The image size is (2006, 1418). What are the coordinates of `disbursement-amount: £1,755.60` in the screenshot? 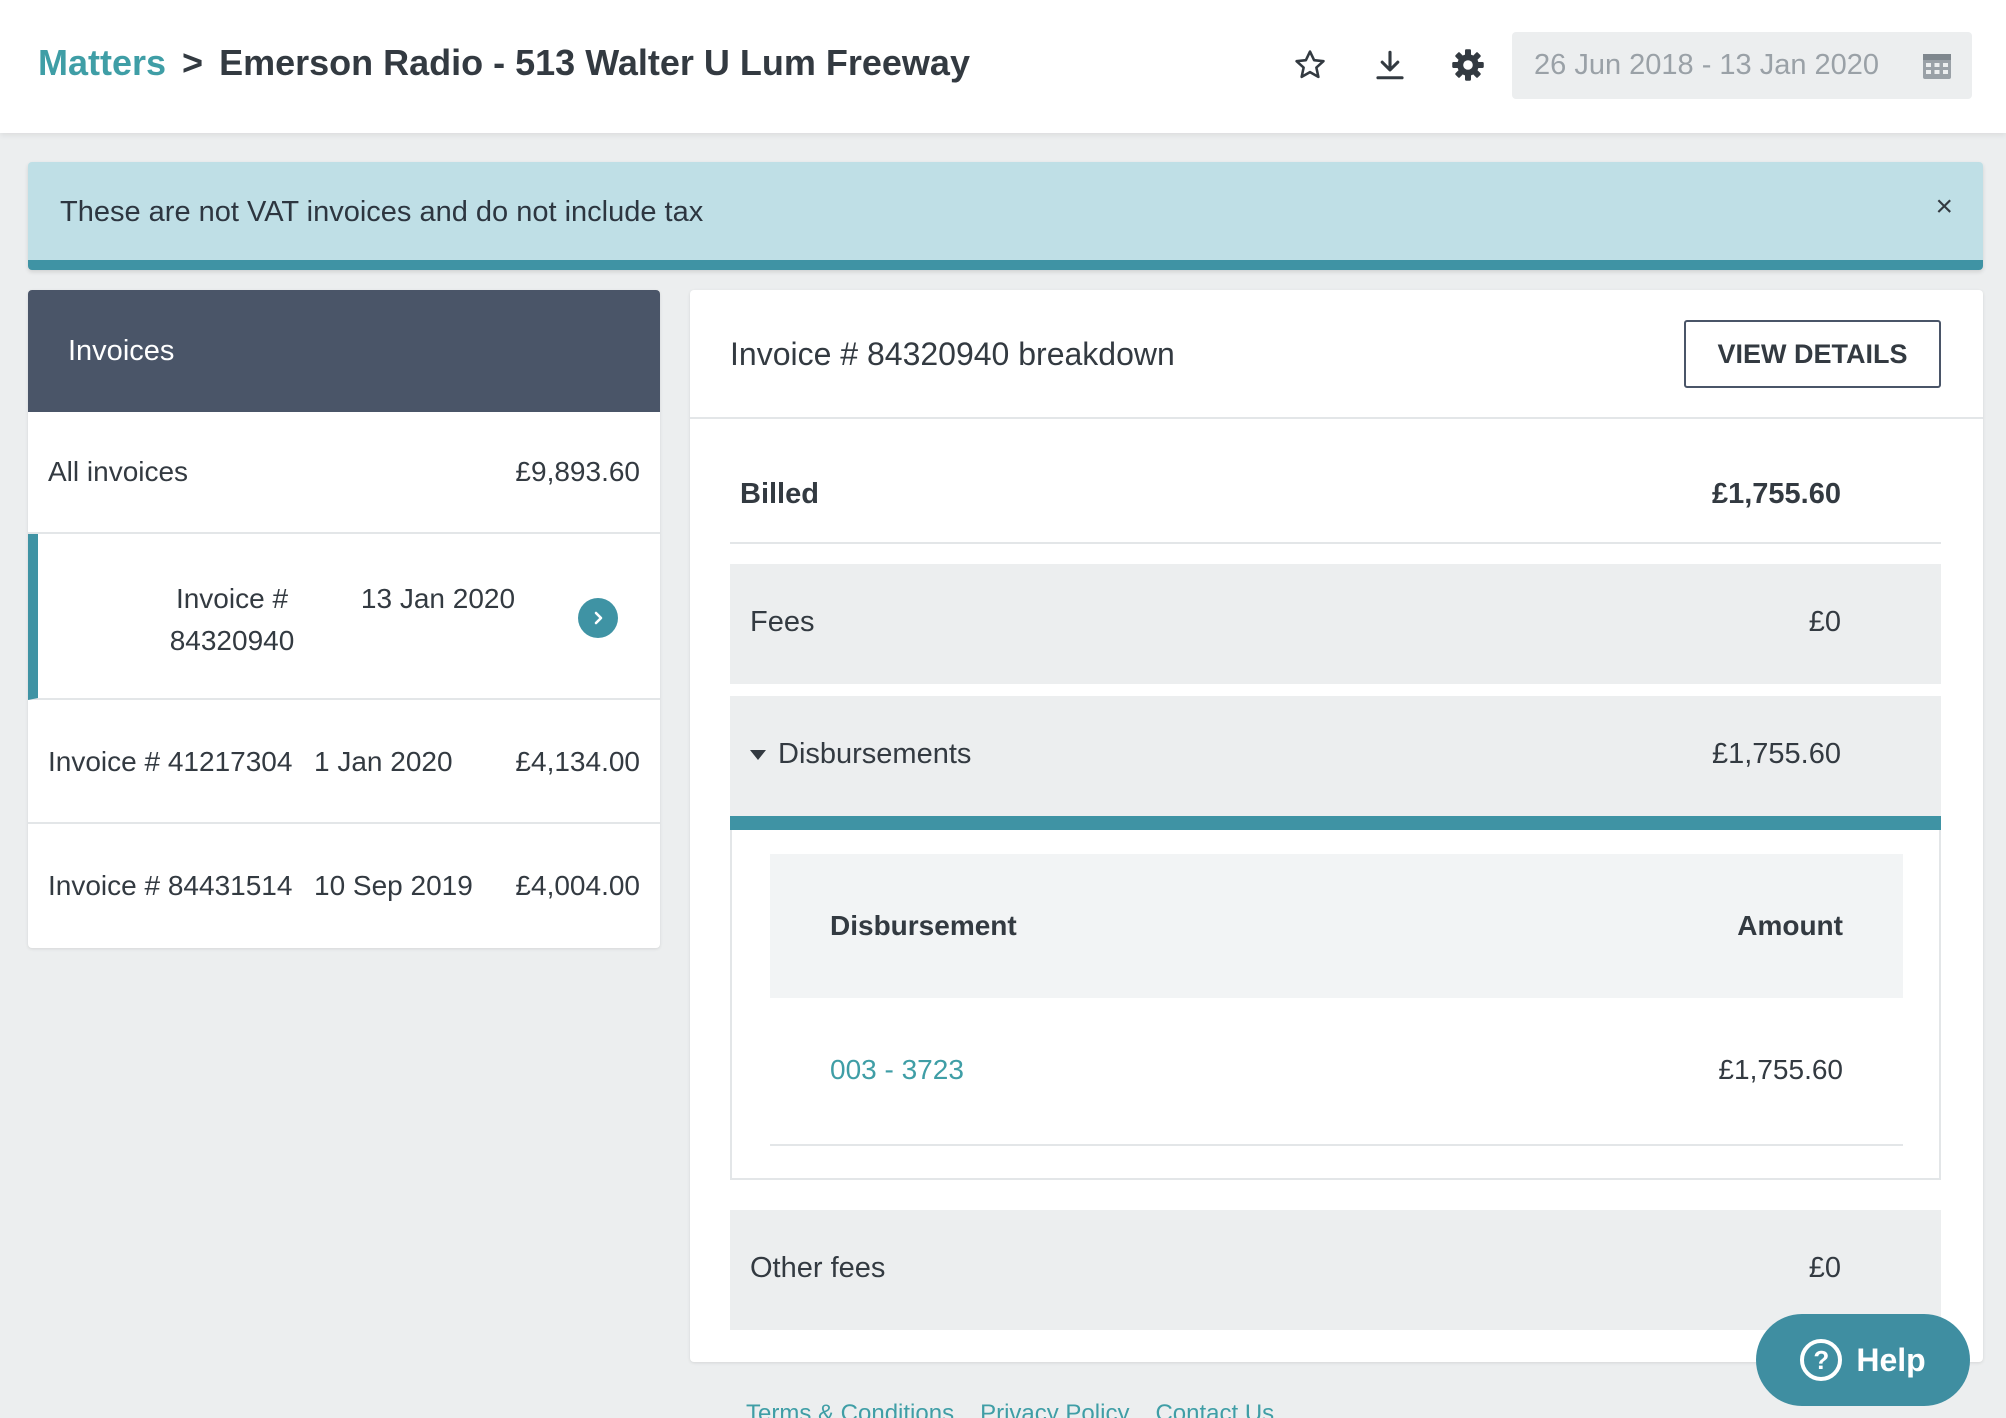 It's located at (1780, 1069).